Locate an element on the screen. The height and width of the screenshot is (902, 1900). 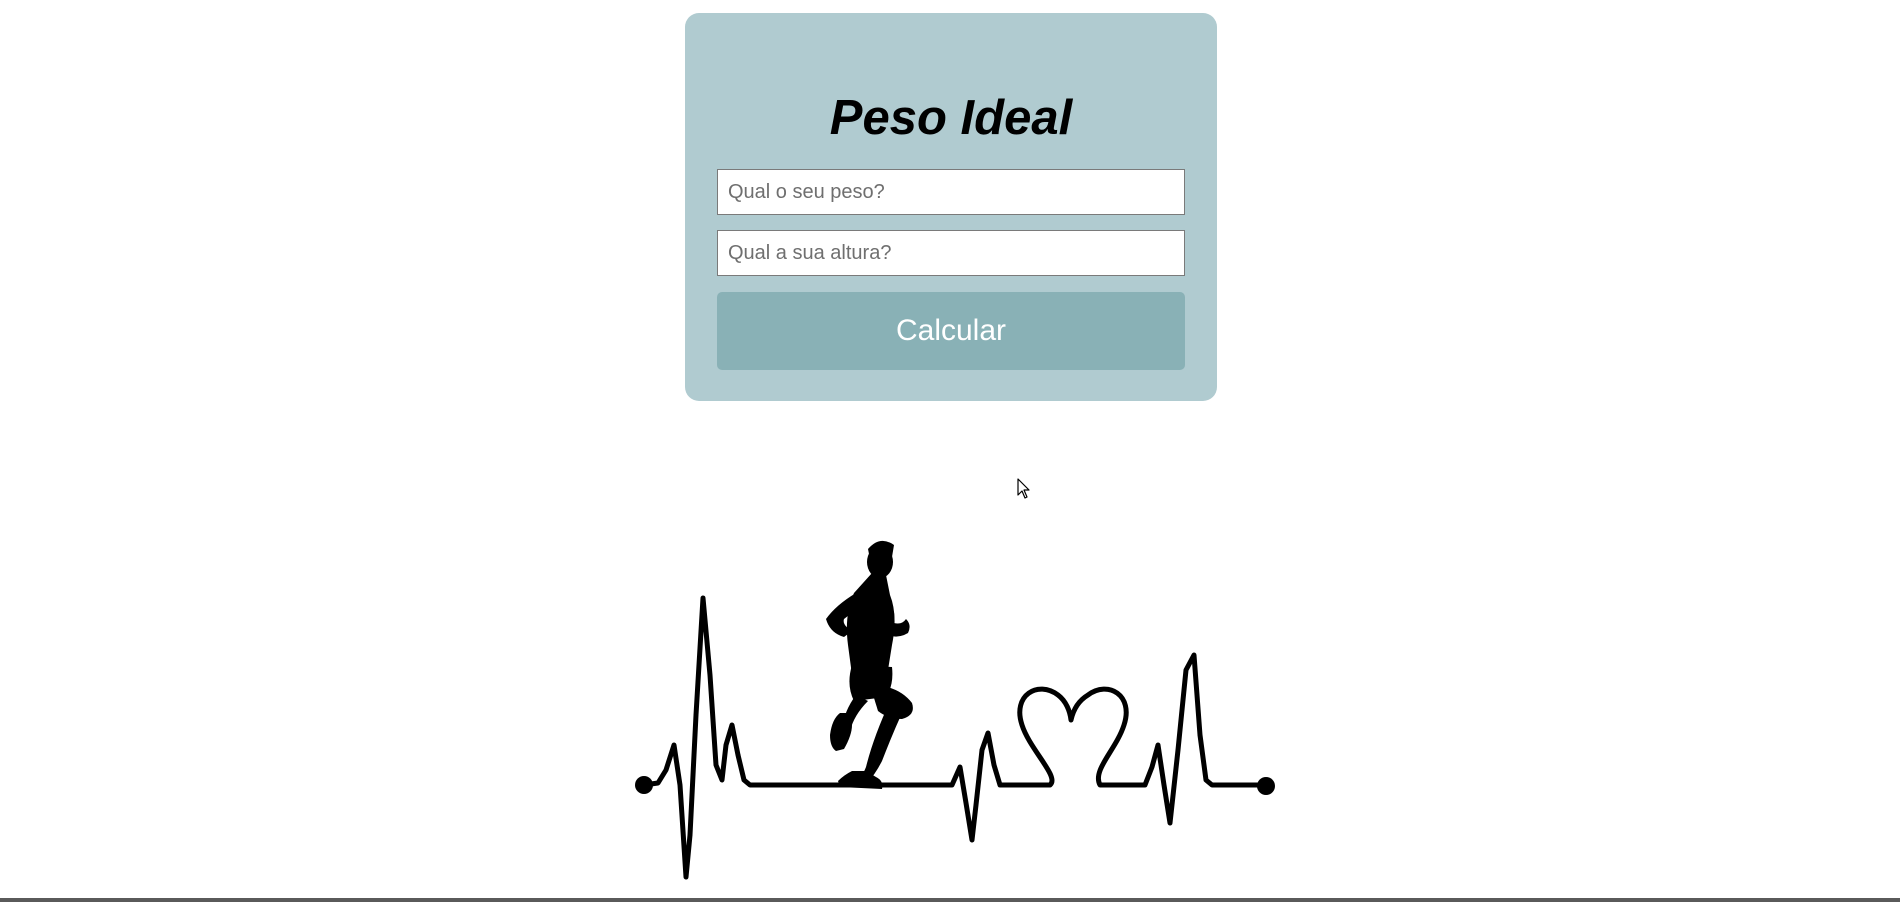
calculate-button: Calcular is located at coordinates (951, 331).